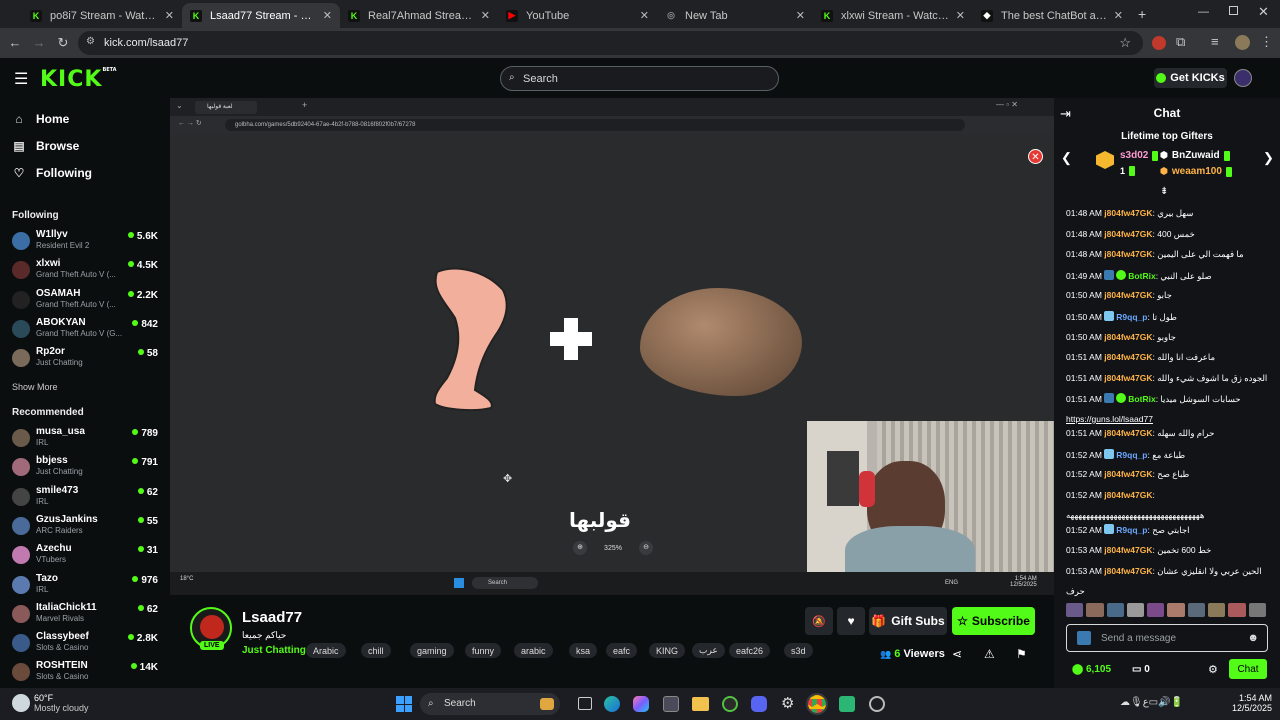  What do you see at coordinates (1021, 654) in the screenshot?
I see `clip-icon: ⚑` at bounding box center [1021, 654].